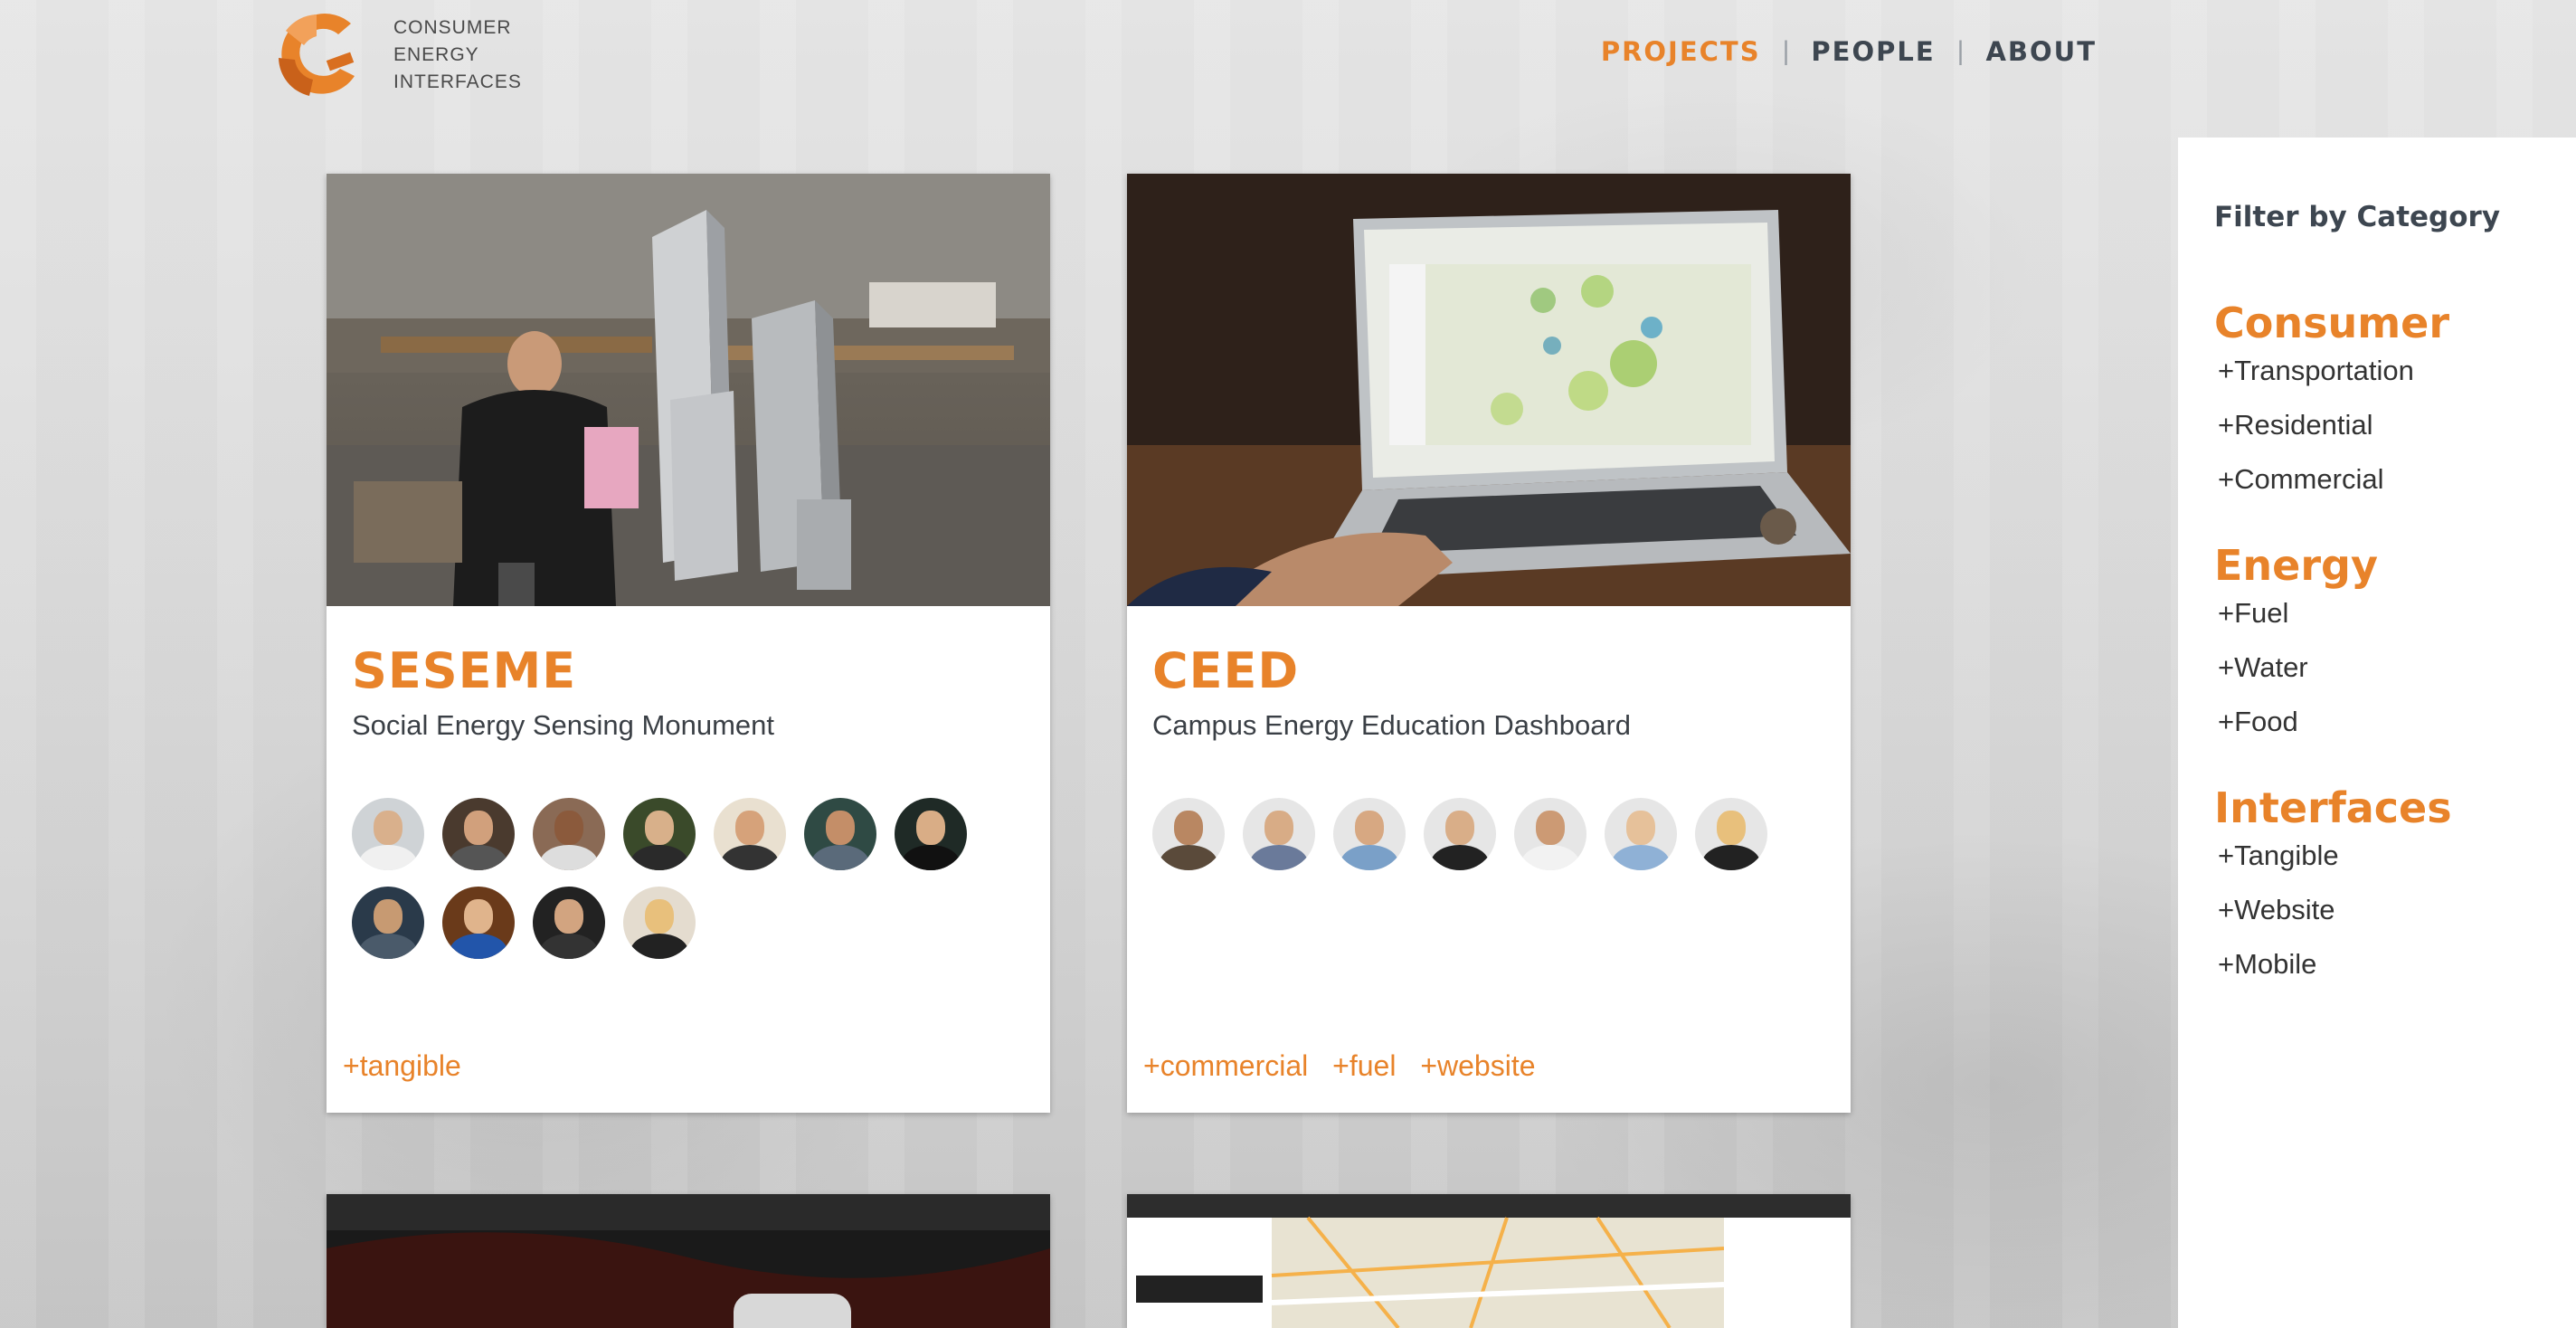 The height and width of the screenshot is (1328, 2576). What do you see at coordinates (2298, 613) in the screenshot?
I see `filter-item: +Fuel` at bounding box center [2298, 613].